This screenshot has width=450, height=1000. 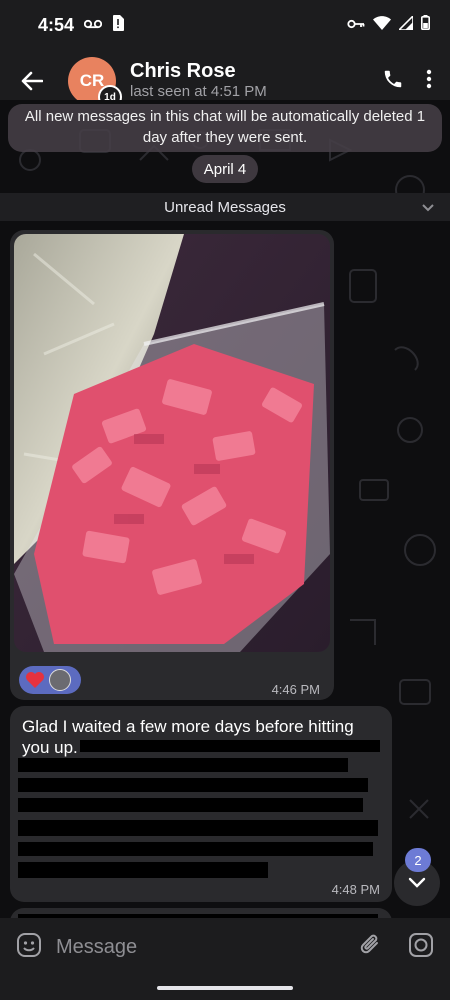 What do you see at coordinates (426, 25) in the screenshot?
I see `battery-icon` at bounding box center [426, 25].